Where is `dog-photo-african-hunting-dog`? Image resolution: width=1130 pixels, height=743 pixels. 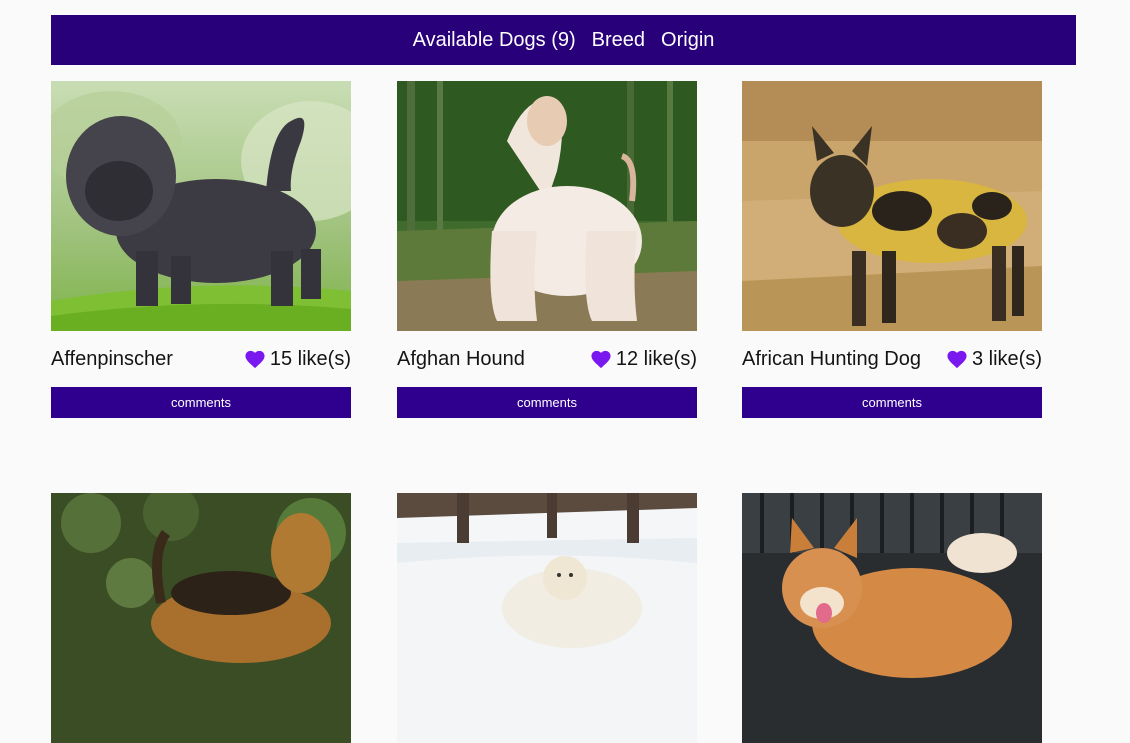 dog-photo-african-hunting-dog is located at coordinates (892, 206).